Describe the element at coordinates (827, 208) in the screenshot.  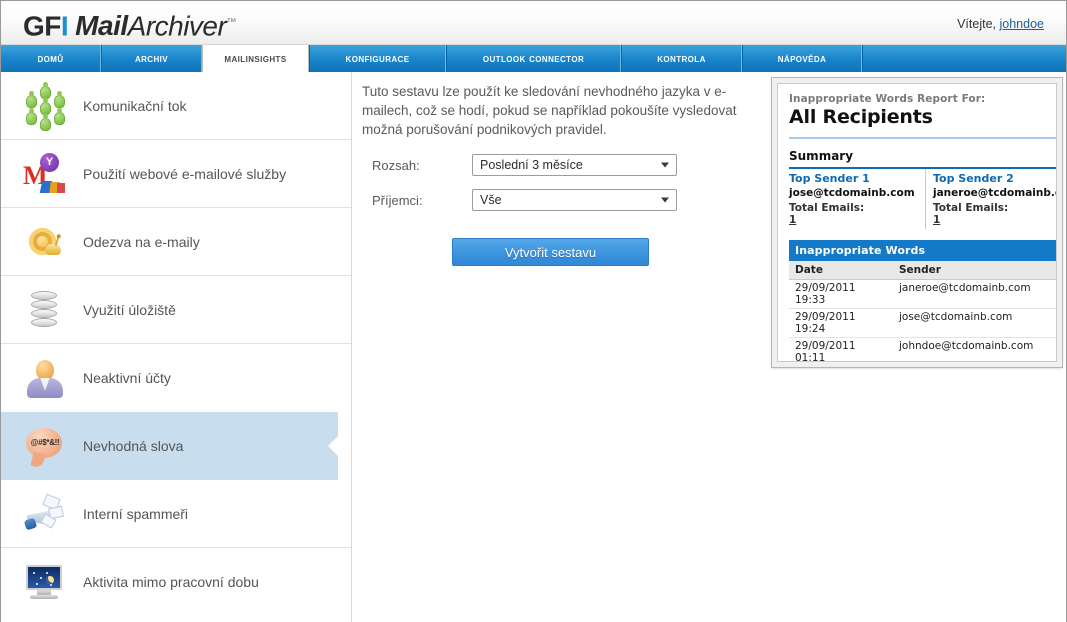
I see `top-sender-1-metric-label: Total Emails:` at that location.